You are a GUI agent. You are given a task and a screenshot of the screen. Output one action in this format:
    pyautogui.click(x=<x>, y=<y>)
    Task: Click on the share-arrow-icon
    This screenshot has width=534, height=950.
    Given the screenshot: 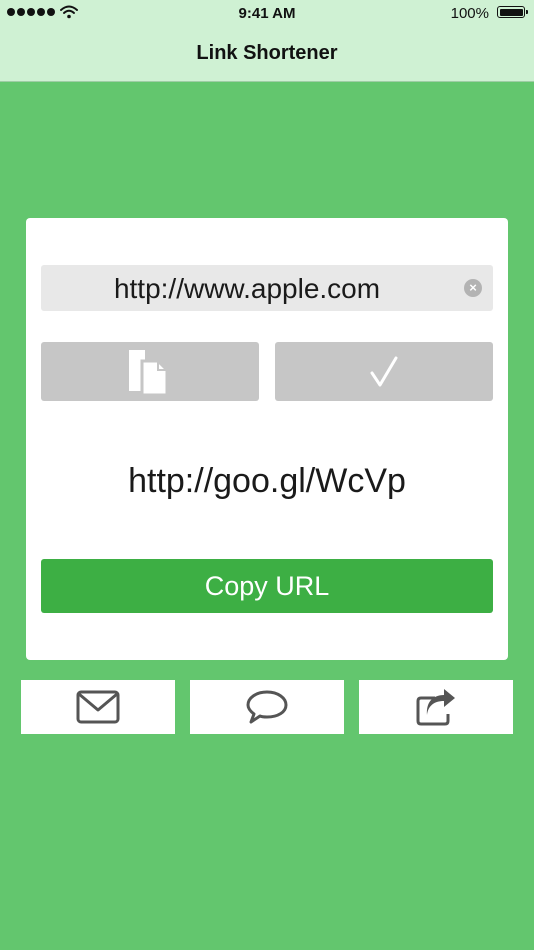 What is the action you would take?
    pyautogui.click(x=435, y=707)
    